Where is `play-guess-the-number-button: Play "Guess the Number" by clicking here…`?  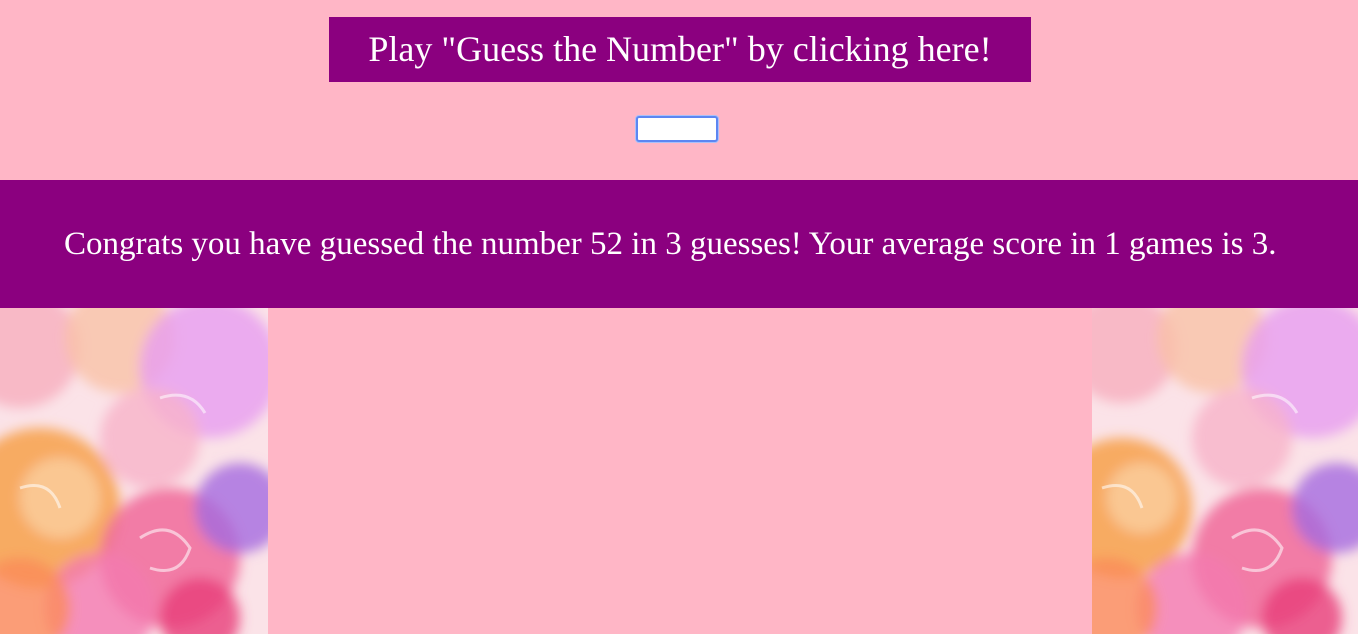 play-guess-the-number-button: Play "Guess the Number" by clicking here… is located at coordinates (680, 49).